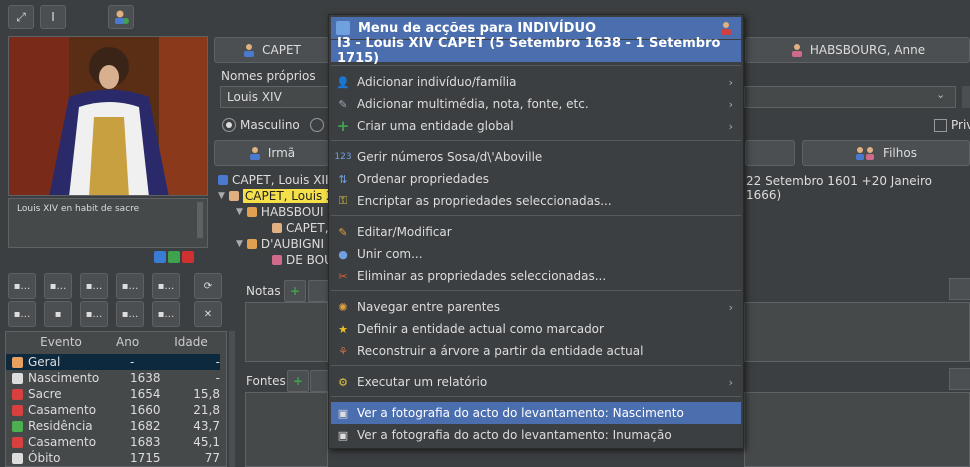 This screenshot has width=970, height=467. What do you see at coordinates (188, 257) in the screenshot?
I see `media-delete-icon` at bounding box center [188, 257].